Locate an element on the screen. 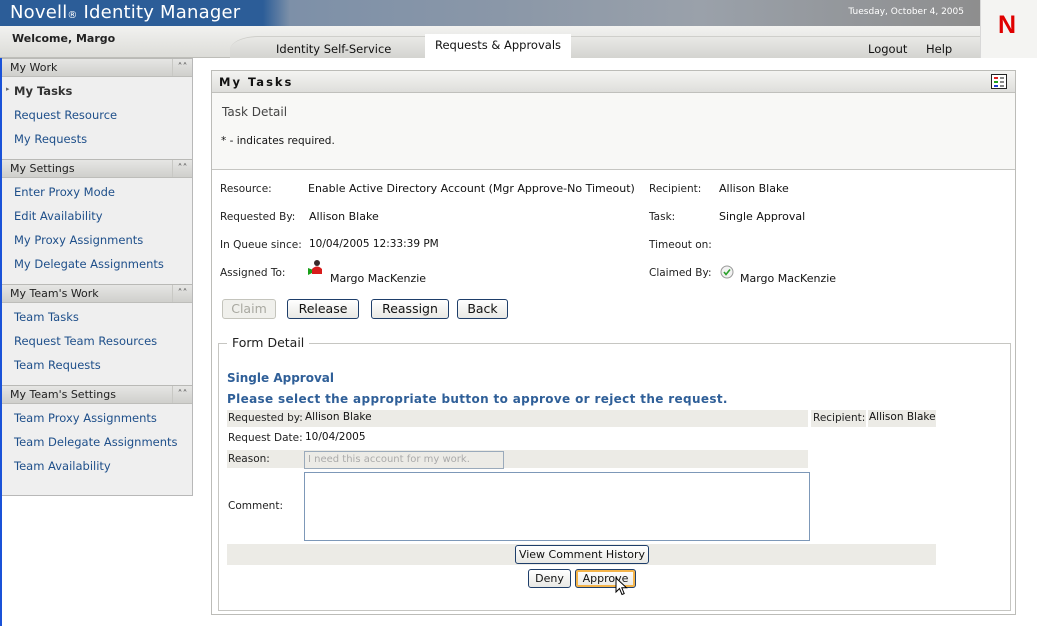 The height and width of the screenshot is (626, 1037). welcome-message: Welcome, Margo is located at coordinates (64, 38).